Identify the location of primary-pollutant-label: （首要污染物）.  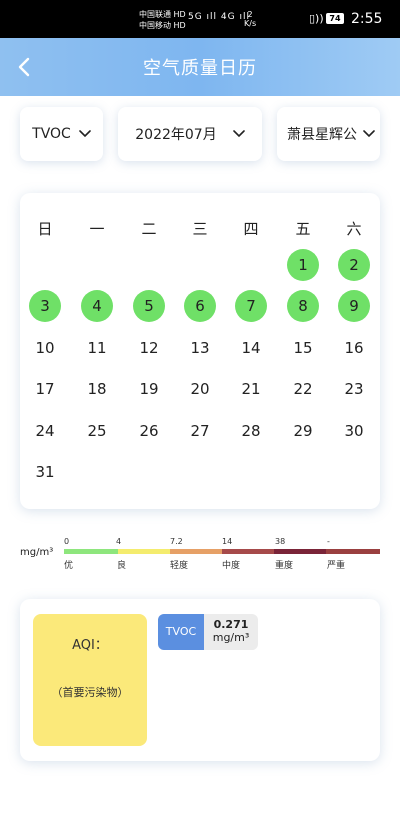
(90, 692).